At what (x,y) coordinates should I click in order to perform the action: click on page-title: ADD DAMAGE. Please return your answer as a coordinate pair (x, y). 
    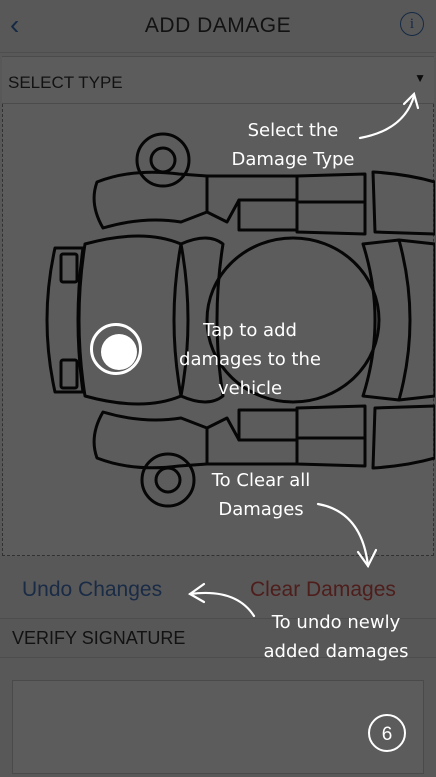
    Looking at the image, I should click on (218, 25).